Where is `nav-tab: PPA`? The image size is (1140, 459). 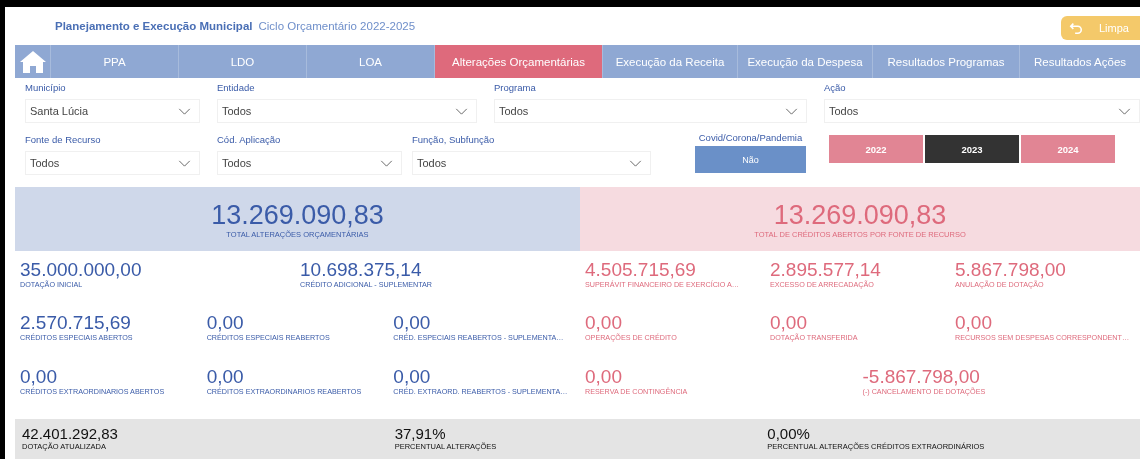 nav-tab: PPA is located at coordinates (114, 61).